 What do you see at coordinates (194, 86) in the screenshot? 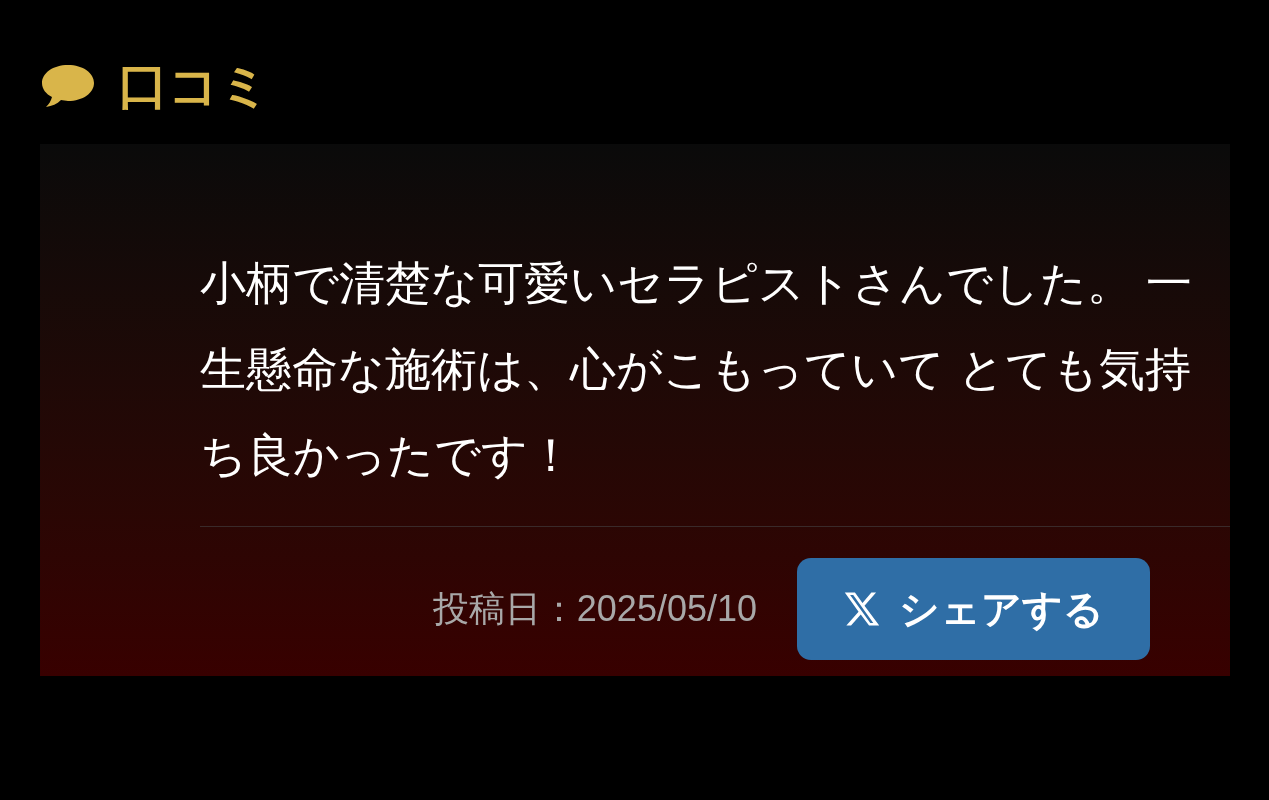
I see `section-title: 口コミ` at bounding box center [194, 86].